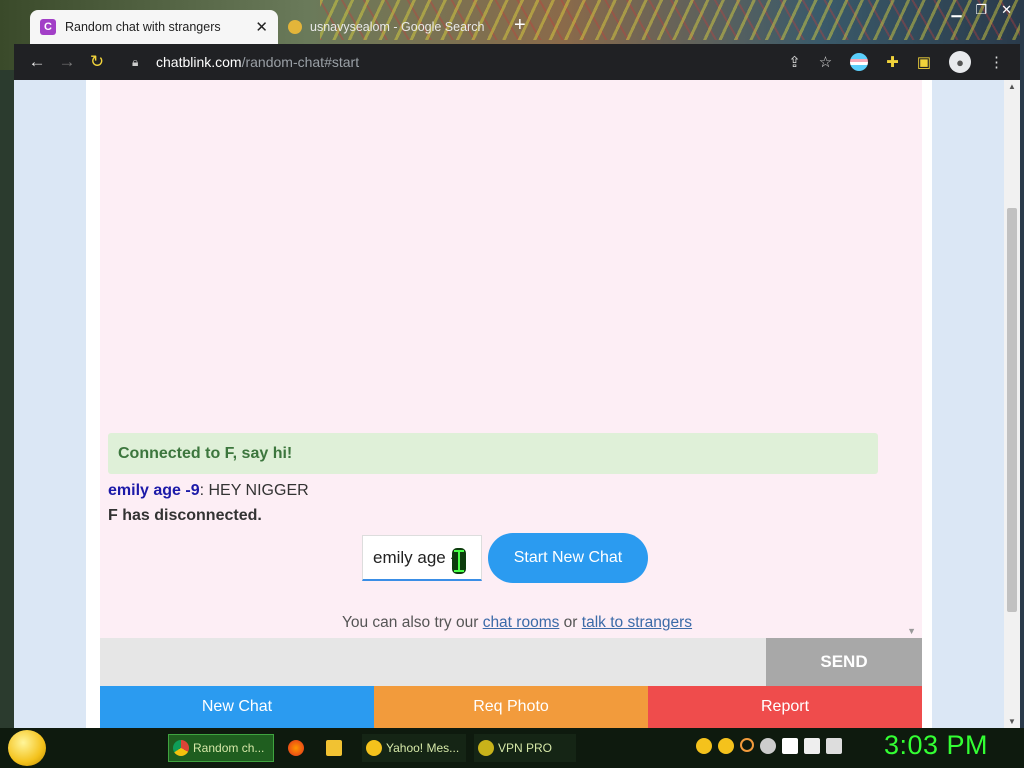  What do you see at coordinates (181, 748) in the screenshot?
I see `chrome-icon` at bounding box center [181, 748].